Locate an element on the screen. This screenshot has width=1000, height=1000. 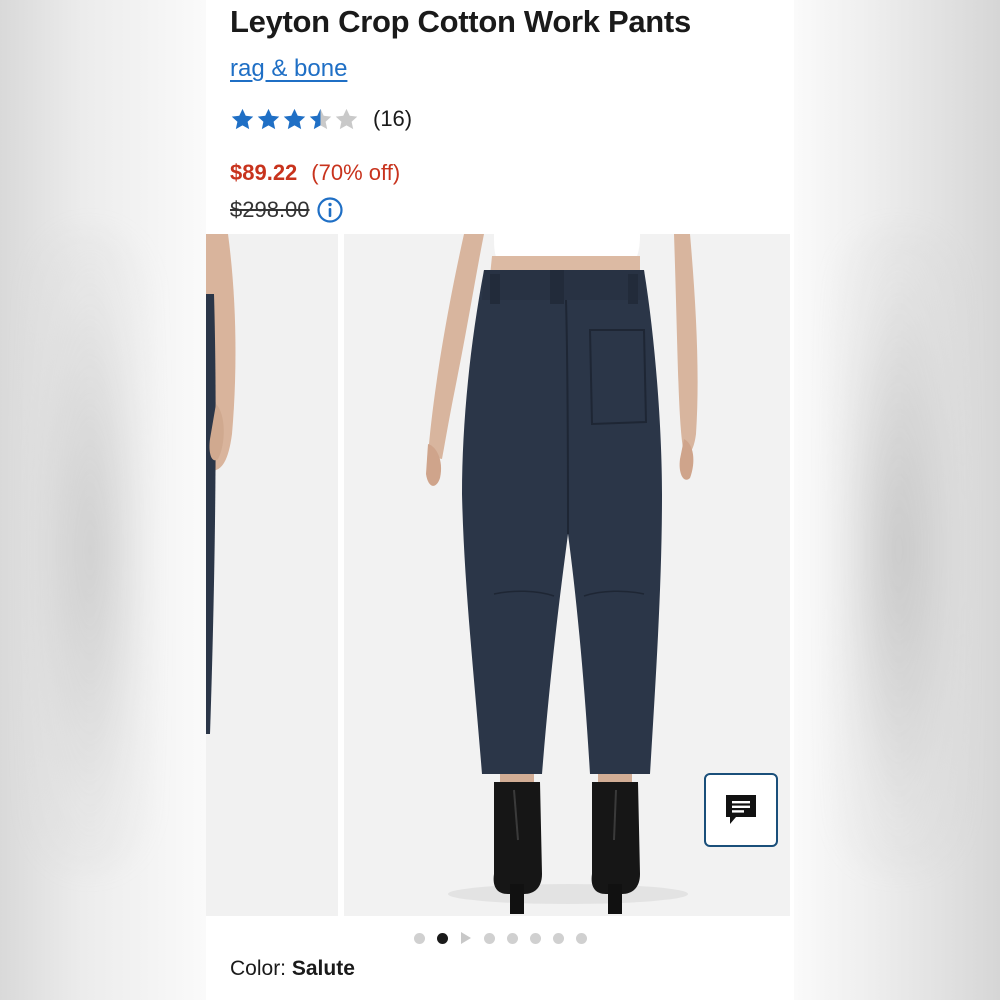
discount-label: (70% off) is located at coordinates (356, 172).